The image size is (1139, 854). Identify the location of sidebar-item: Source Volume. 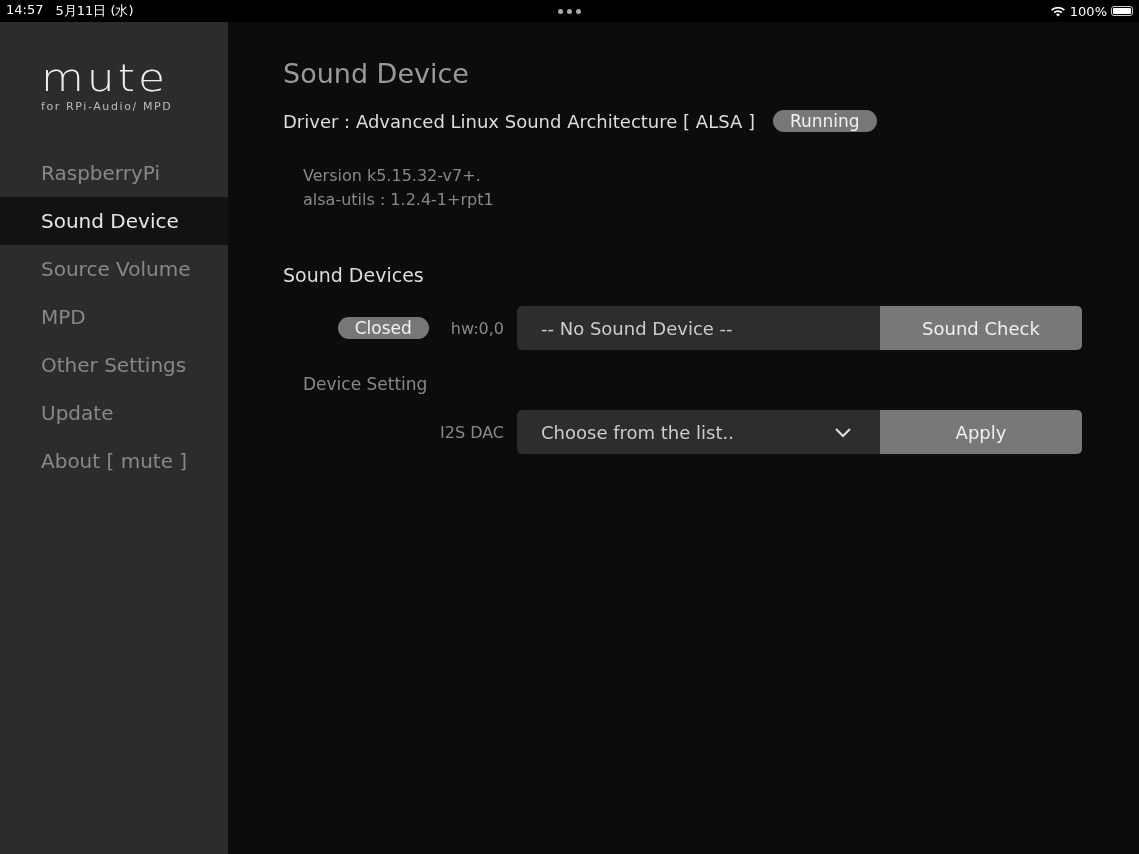
(114, 269).